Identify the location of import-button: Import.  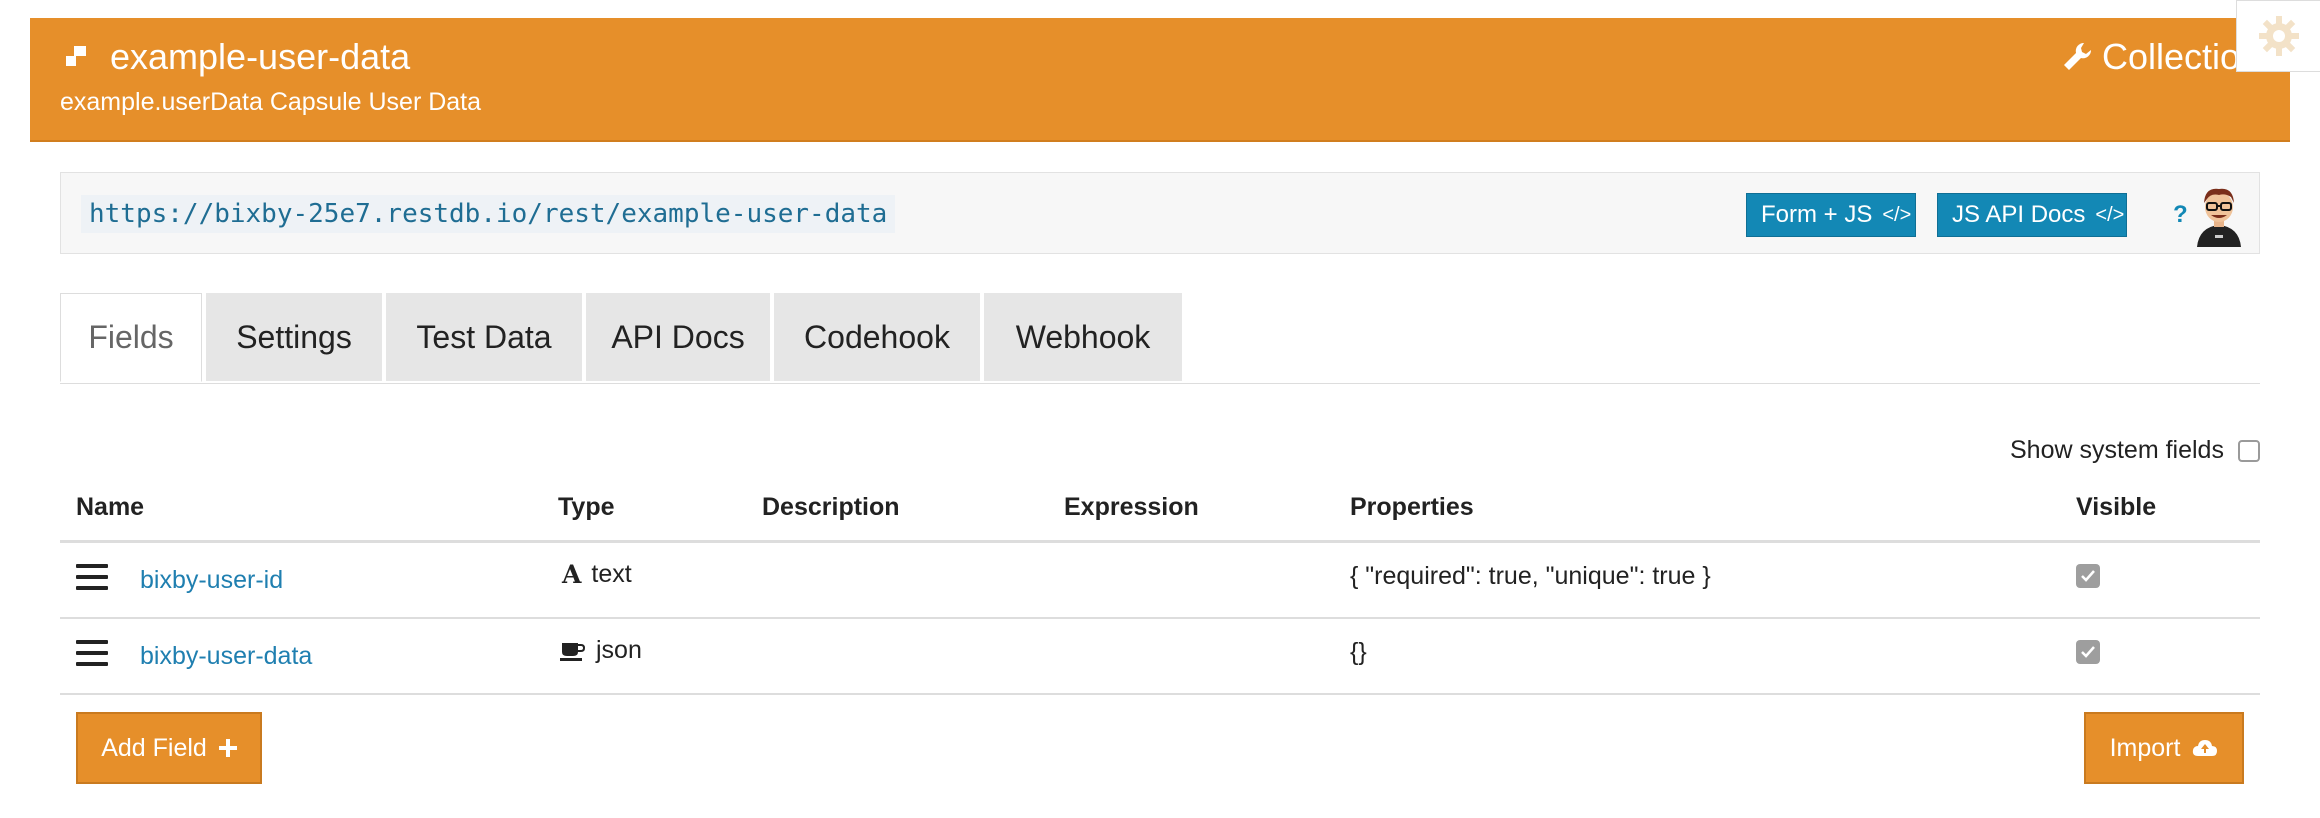
(2164, 748).